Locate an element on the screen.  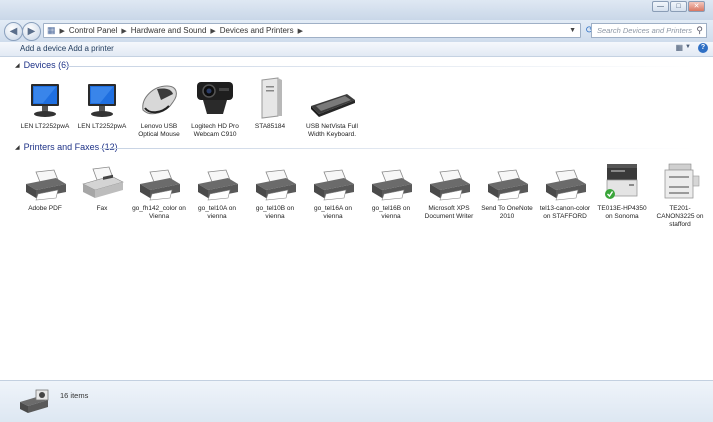
printer-label: go_tel16B on vienna is located at coordinates (391, 212).